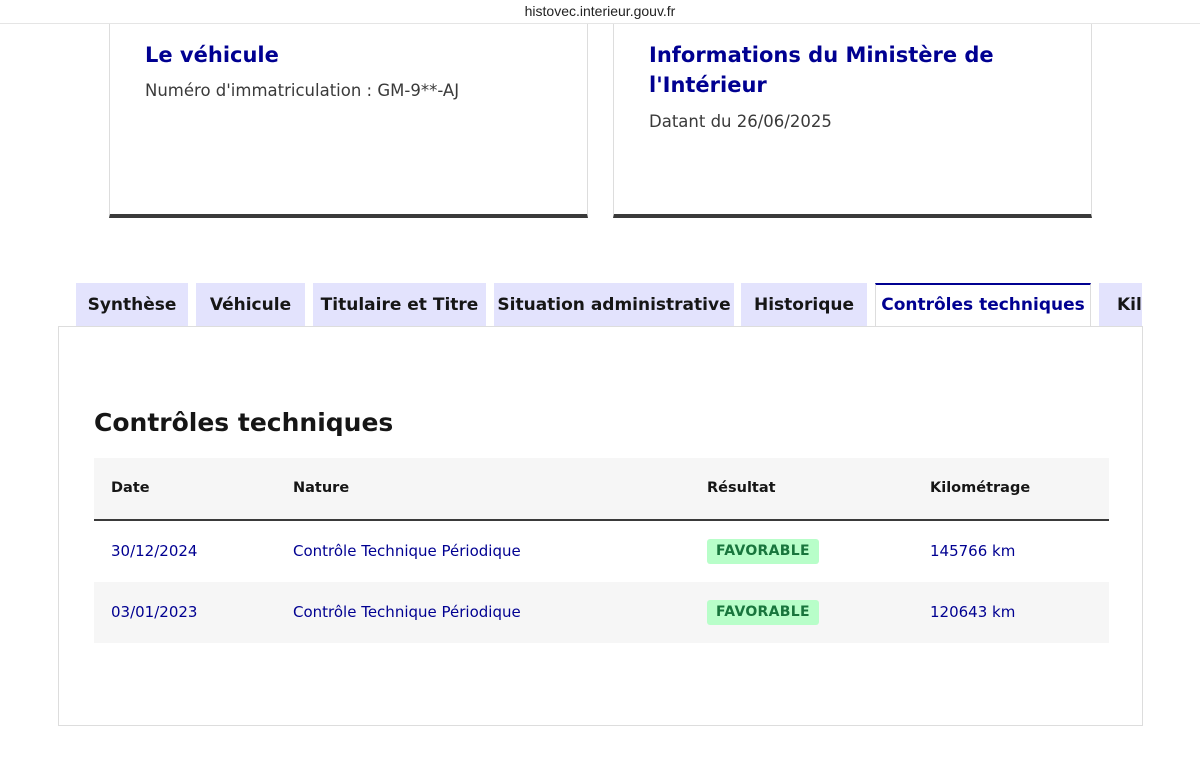 Image resolution: width=1200 pixels, height=764 pixels. Describe the element at coordinates (321, 488) in the screenshot. I see `header-nature: Nature` at that location.